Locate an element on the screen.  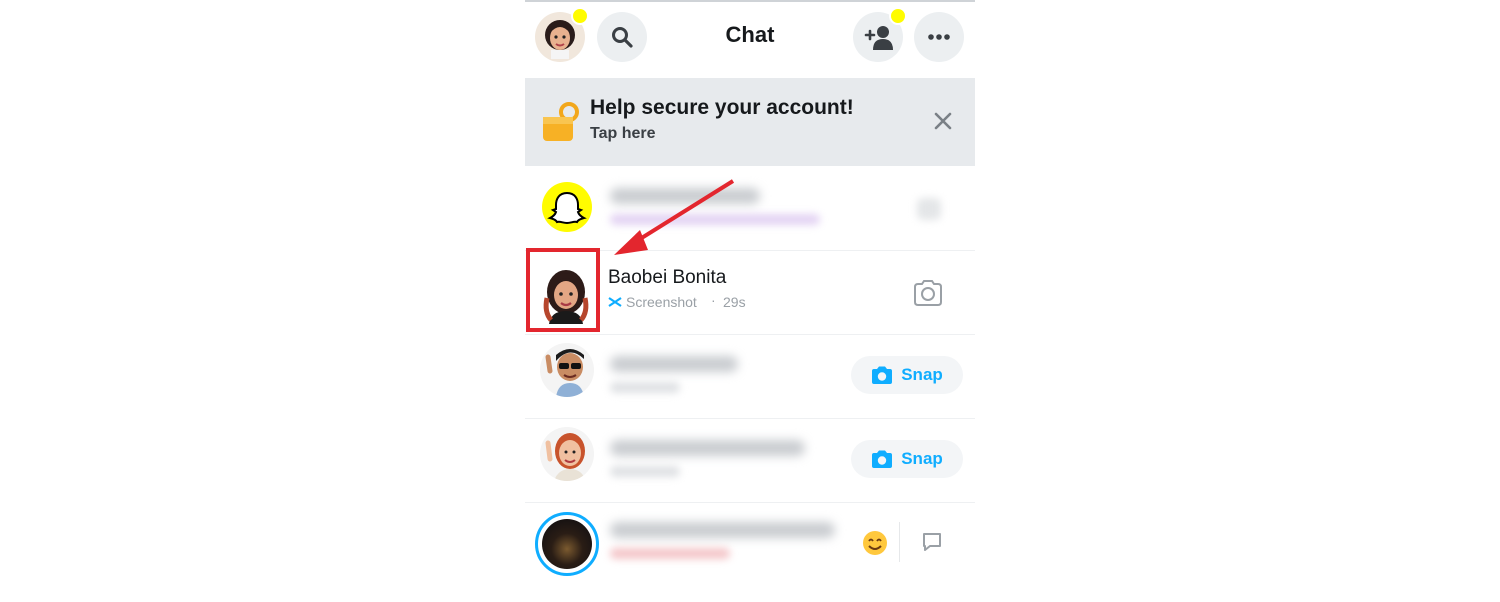
annotation-arrow-icon is located at coordinates (674, 217).